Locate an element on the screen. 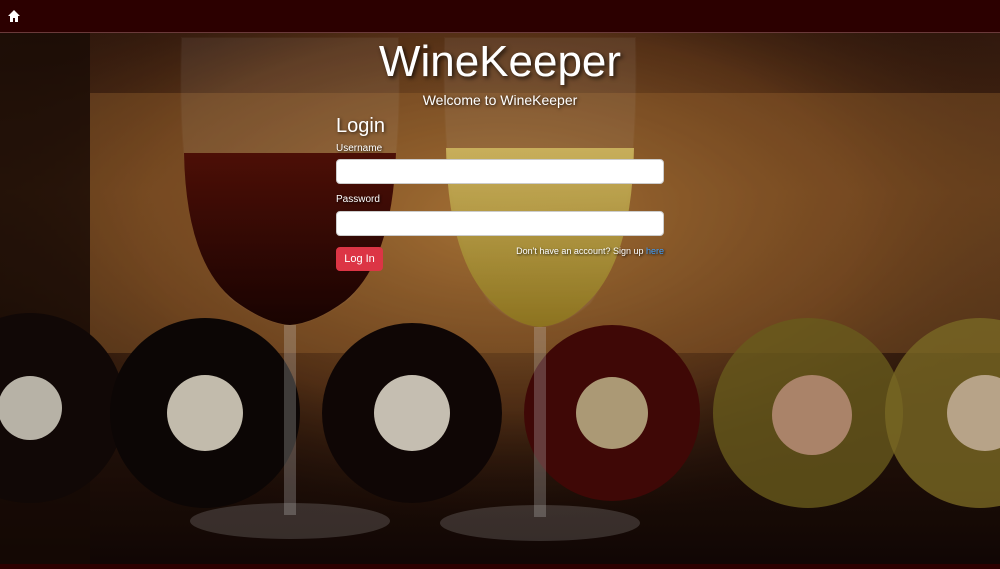 This screenshot has height=569, width=1000. password-input is located at coordinates (500, 223).